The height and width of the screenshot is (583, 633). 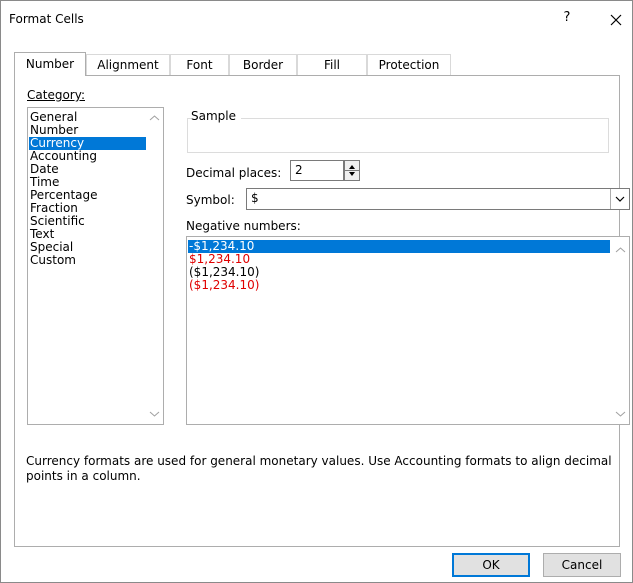 I want to click on tab-alignment: Alignment, so click(x=128, y=64).